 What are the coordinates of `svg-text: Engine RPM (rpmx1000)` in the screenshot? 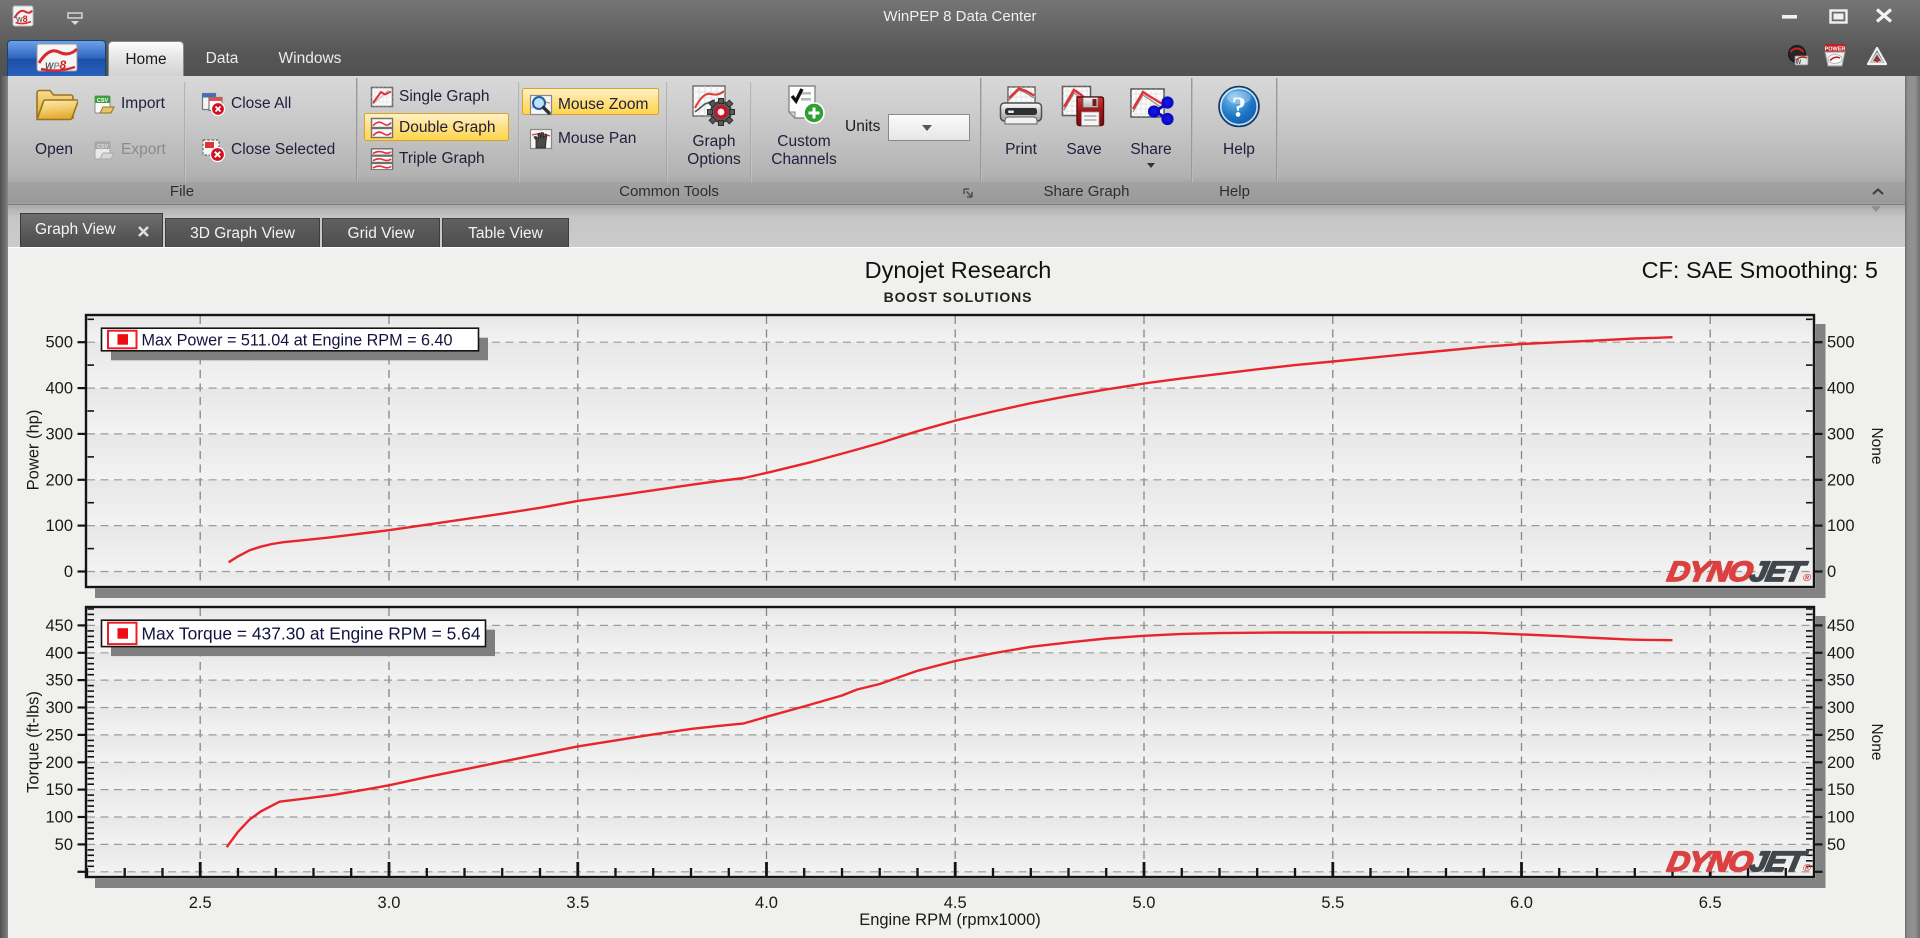 It's located at (950, 920).